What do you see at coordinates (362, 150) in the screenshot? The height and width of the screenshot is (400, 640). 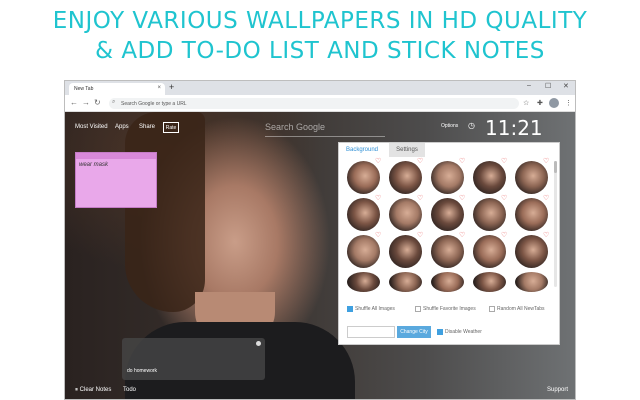 I see `tab-background: Background` at bounding box center [362, 150].